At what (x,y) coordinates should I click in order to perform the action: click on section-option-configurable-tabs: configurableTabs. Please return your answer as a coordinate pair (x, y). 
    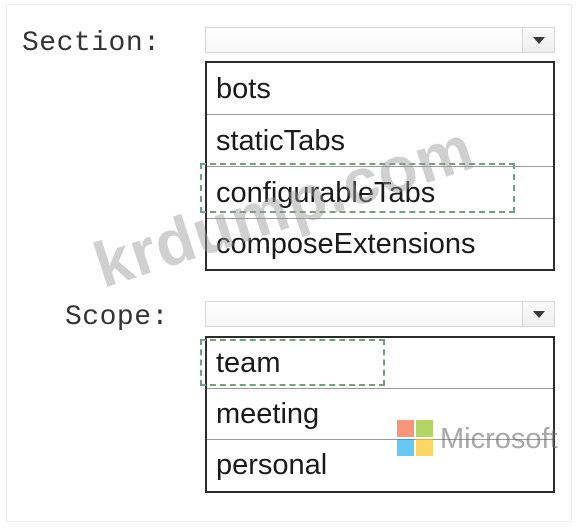
    Looking at the image, I should click on (380, 193).